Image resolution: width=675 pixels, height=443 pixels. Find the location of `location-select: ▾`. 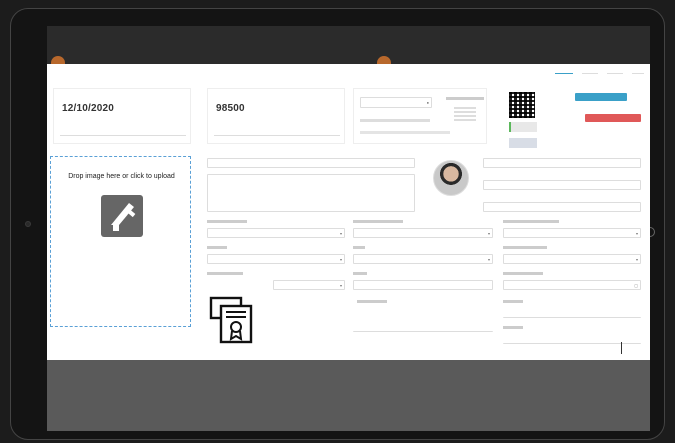

location-select: ▾ is located at coordinates (423, 233).